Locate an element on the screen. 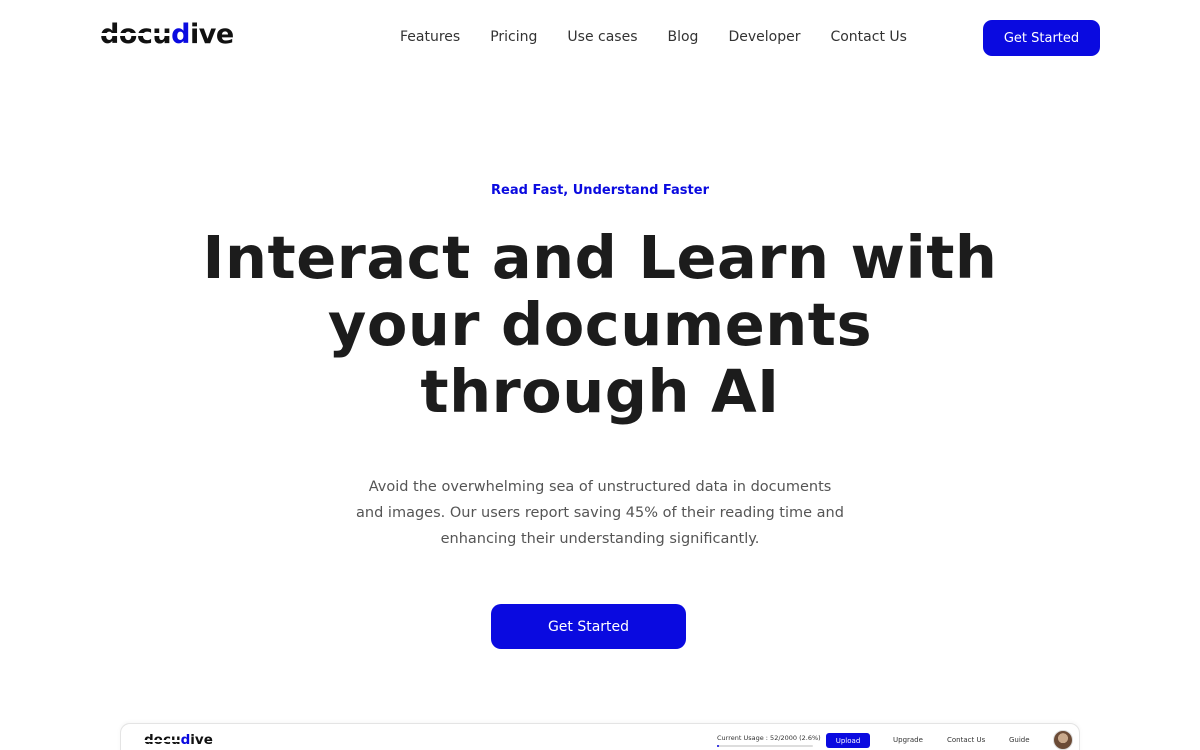 The width and height of the screenshot is (1200, 750). hero-get-started-button: Get Started is located at coordinates (588, 626).